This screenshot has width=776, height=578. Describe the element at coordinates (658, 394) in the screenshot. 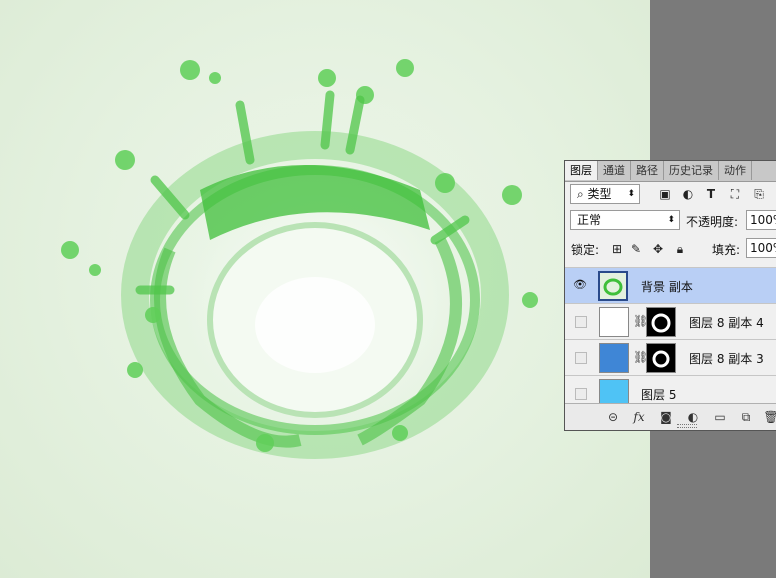

I see `layer-name: 图层 5` at that location.